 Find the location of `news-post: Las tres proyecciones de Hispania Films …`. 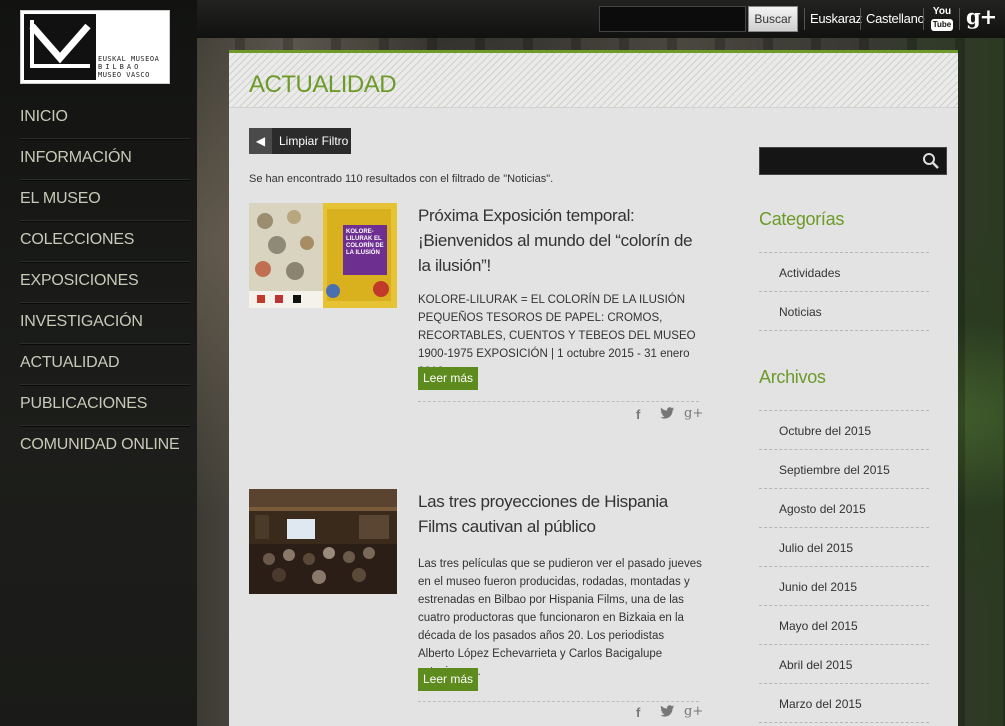

news-post: Las tres proyecciones de Hispania Films … is located at coordinates (476, 607).